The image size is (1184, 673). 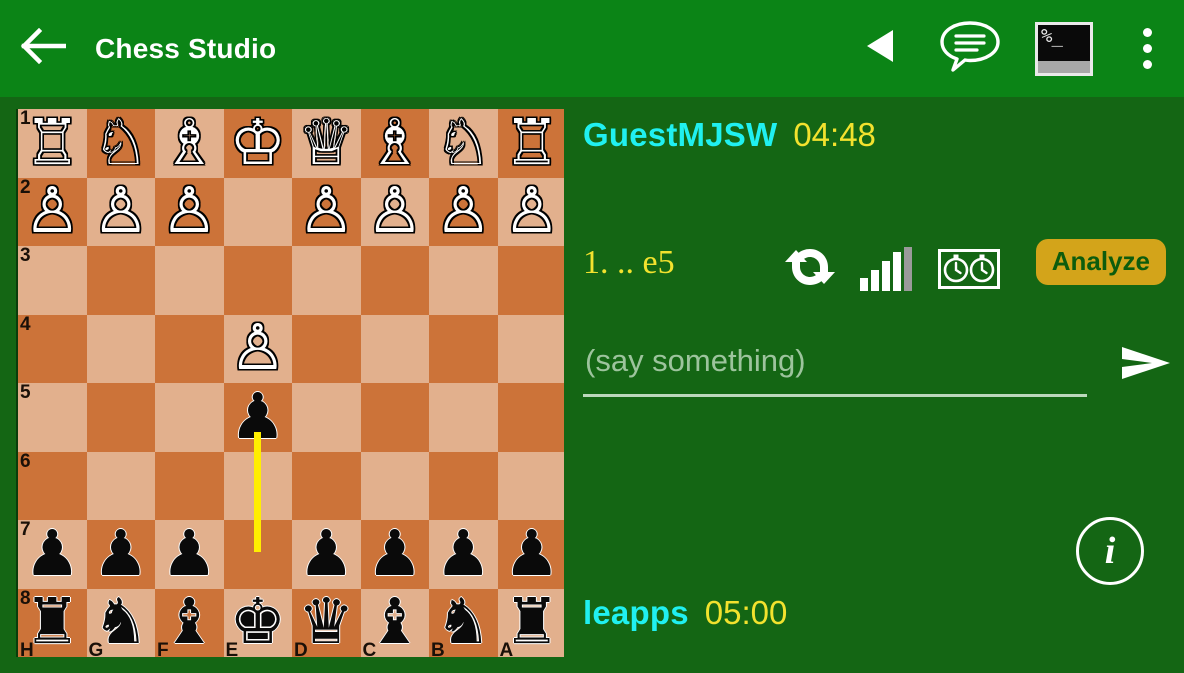 What do you see at coordinates (96, 648) in the screenshot?
I see `file-label: G` at bounding box center [96, 648].